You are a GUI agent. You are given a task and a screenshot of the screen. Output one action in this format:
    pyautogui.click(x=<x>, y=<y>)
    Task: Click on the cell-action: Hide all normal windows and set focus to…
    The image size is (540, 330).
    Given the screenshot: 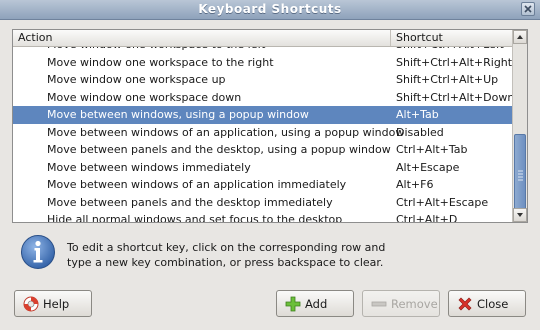 What is the action you would take?
    pyautogui.click(x=195, y=217)
    